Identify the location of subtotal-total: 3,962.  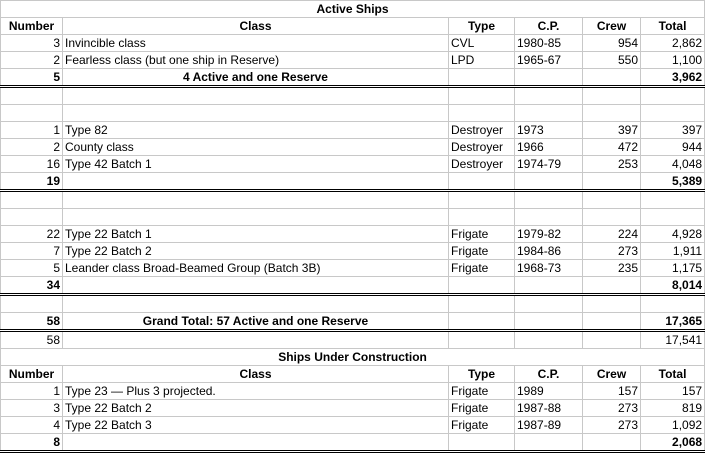
(672, 78).